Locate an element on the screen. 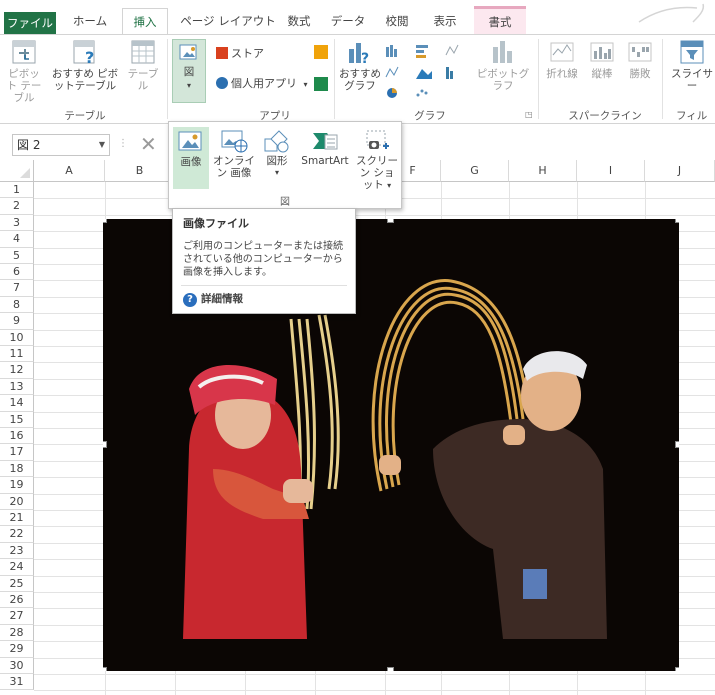 Image resolution: width=715 pixels, height=695 pixels. screenshot-label: スクリーン ショット is located at coordinates (377, 173).